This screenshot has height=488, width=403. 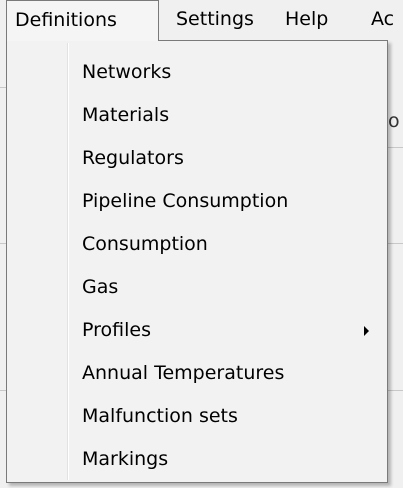 I want to click on menu-item-label: Regulators, so click(x=133, y=158).